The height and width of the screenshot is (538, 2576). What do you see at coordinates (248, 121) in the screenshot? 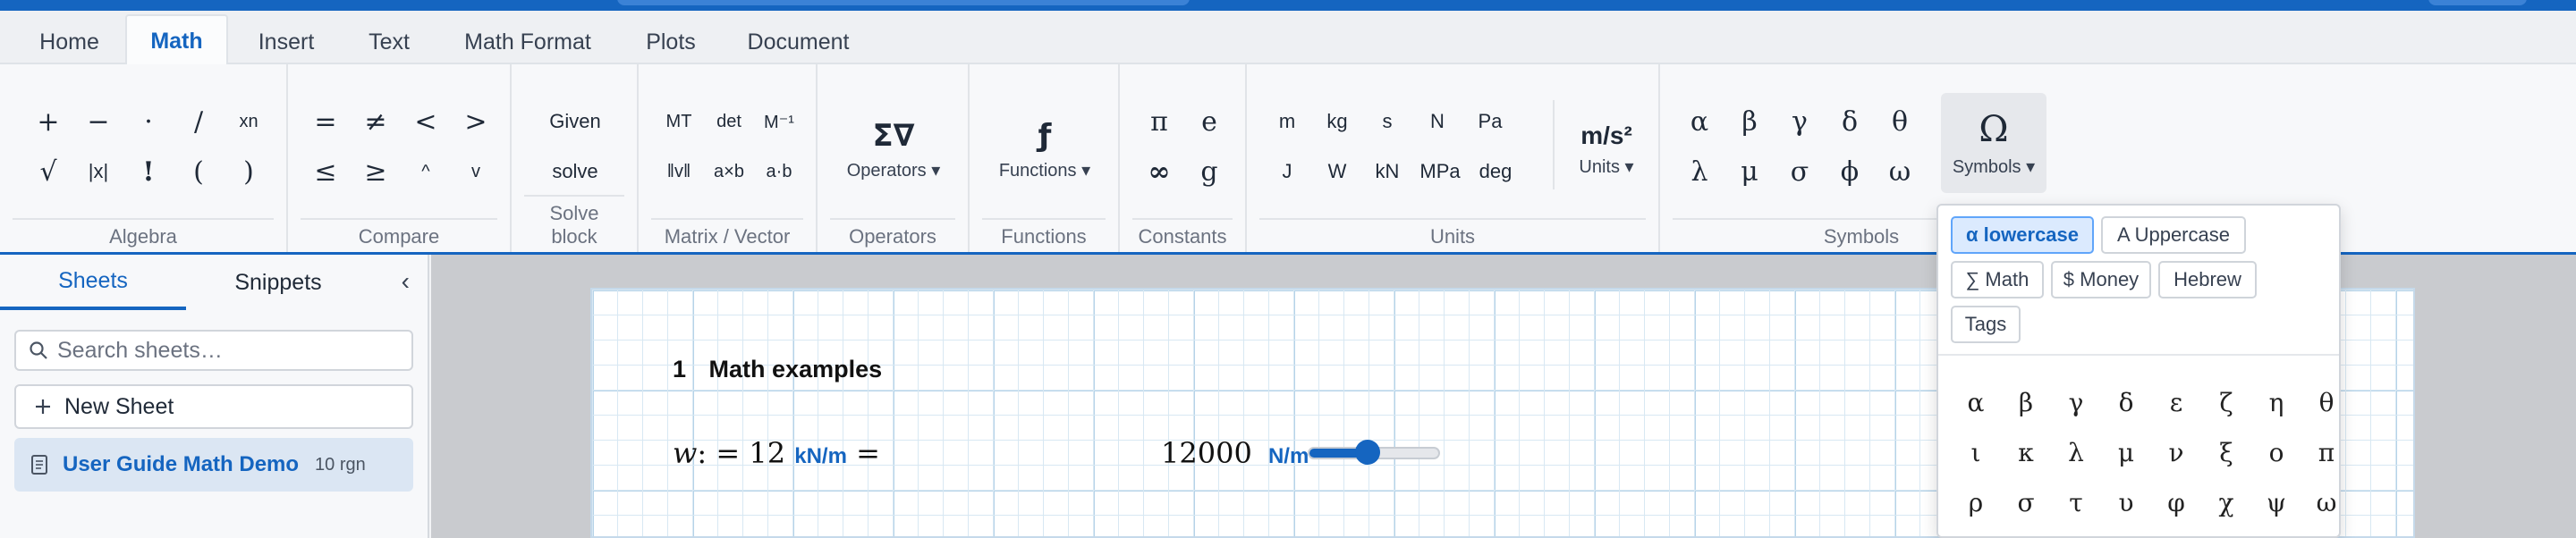
I see `power-button: xn` at bounding box center [248, 121].